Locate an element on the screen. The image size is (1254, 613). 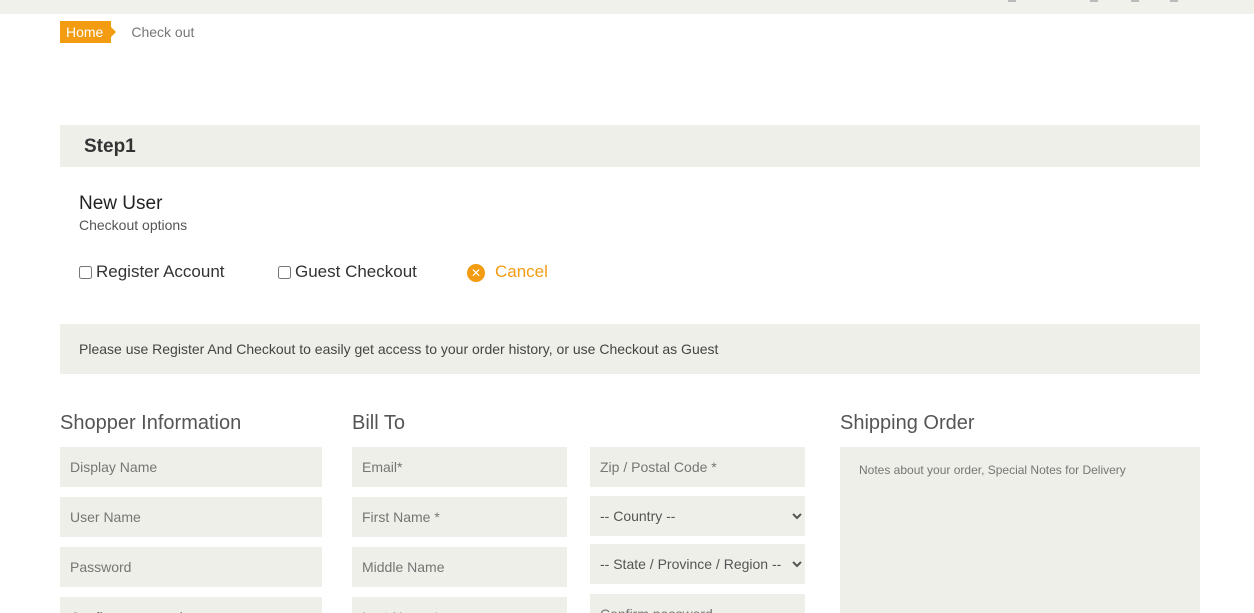
cancel-label: Cancel is located at coordinates (521, 271).